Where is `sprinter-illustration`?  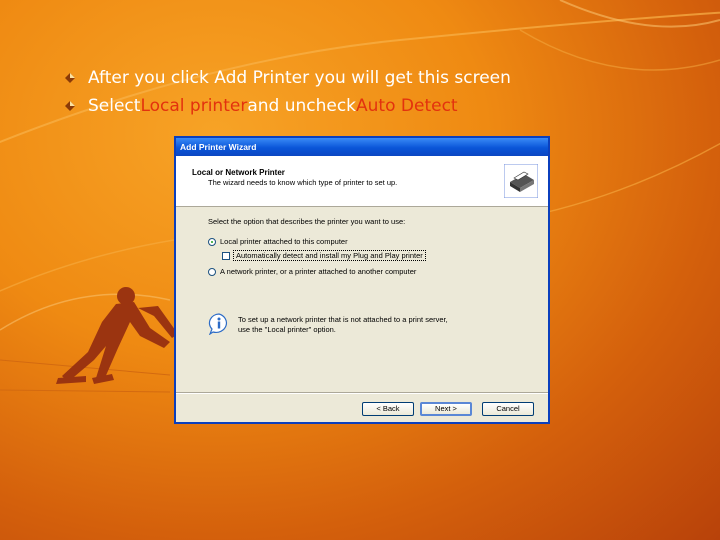 sprinter-illustration is located at coordinates (117, 335).